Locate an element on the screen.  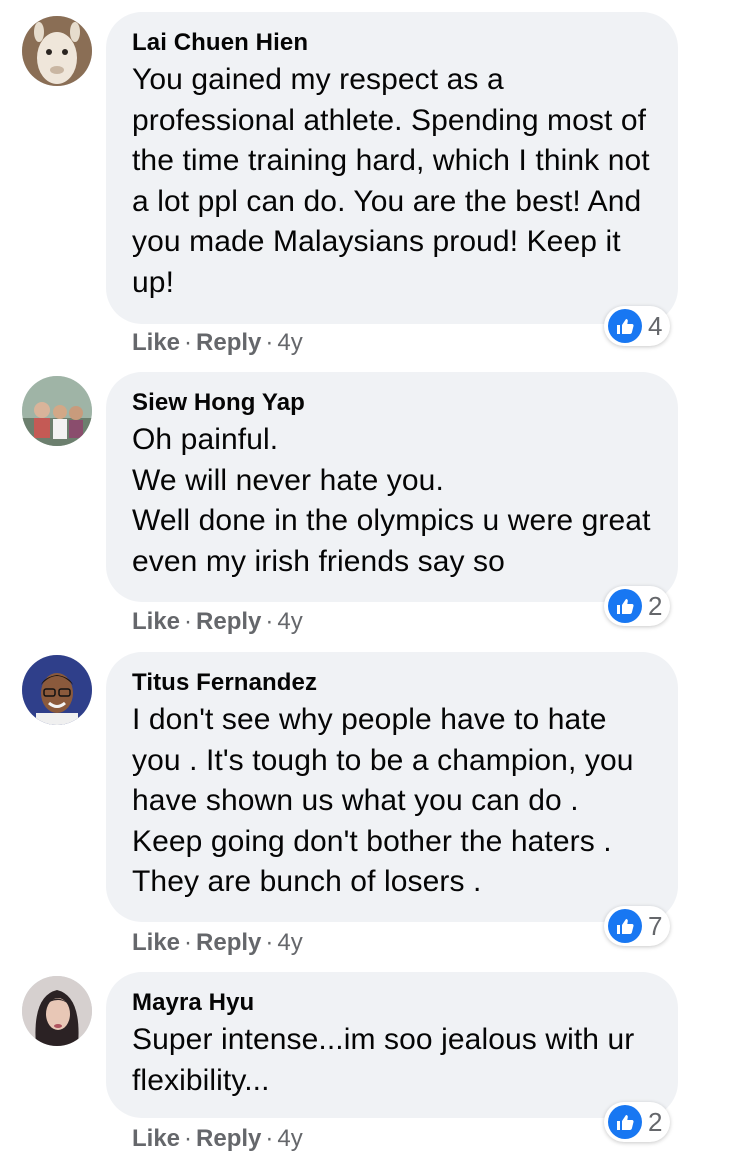
comment-author: Titus Fernandez is located at coordinates (393, 683).